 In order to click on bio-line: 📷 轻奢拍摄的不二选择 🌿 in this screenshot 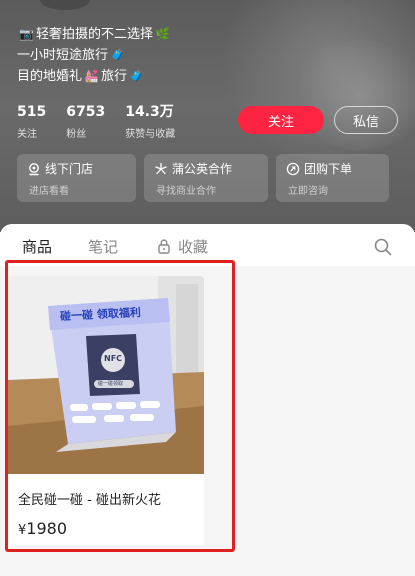, I will do `click(94, 34)`.